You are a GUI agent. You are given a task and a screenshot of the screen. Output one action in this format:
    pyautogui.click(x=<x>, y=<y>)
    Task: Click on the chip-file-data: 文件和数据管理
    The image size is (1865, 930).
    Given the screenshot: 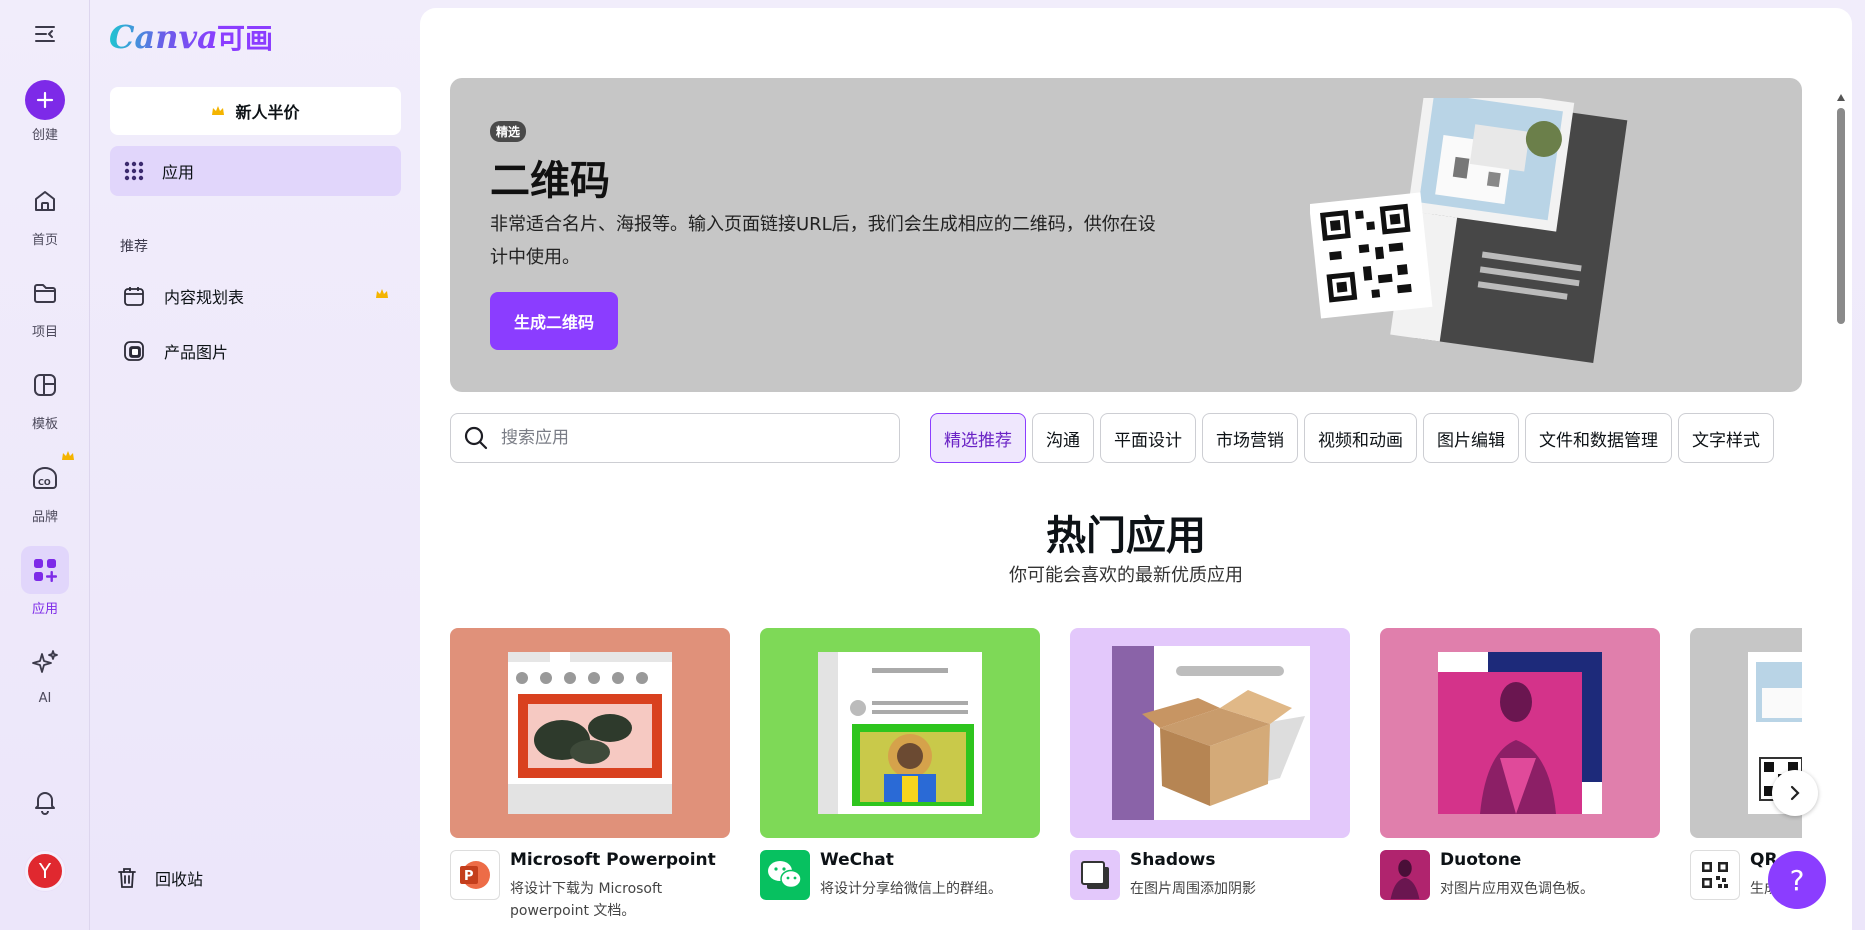 What is the action you would take?
    pyautogui.click(x=1598, y=438)
    